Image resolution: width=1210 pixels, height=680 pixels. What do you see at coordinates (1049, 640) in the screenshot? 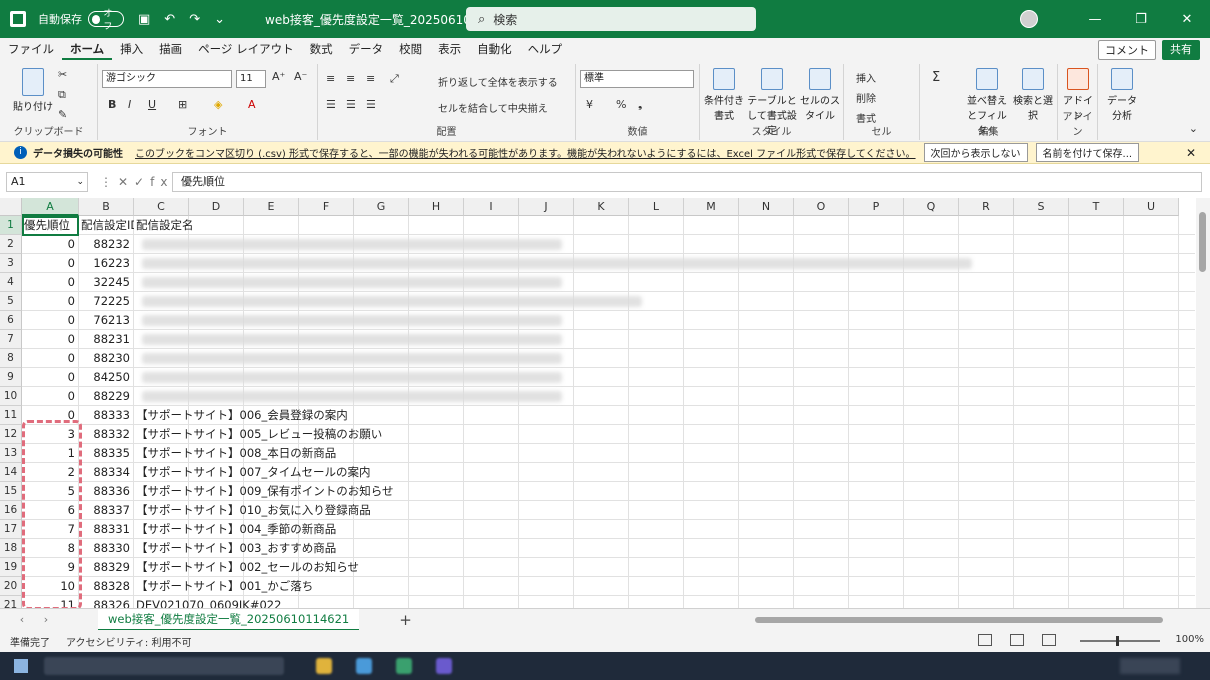
I see `page-break-view-icon` at bounding box center [1049, 640].